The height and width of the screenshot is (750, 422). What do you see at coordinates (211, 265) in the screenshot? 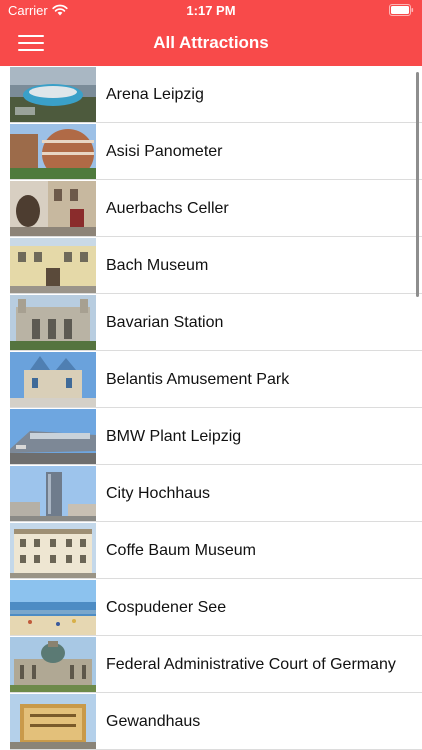
I see `list-item: Bach Museum` at bounding box center [211, 265].